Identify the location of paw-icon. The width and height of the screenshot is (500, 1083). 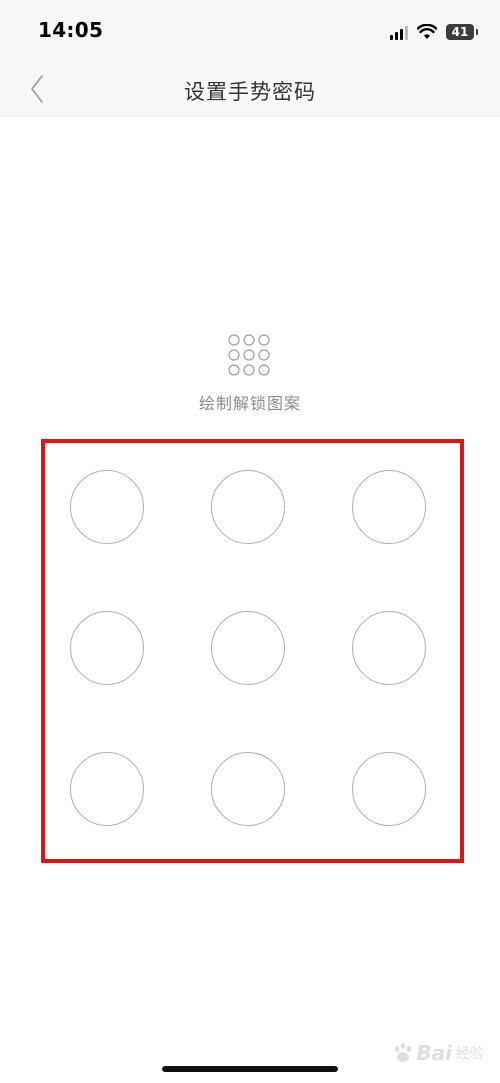
(403, 1052).